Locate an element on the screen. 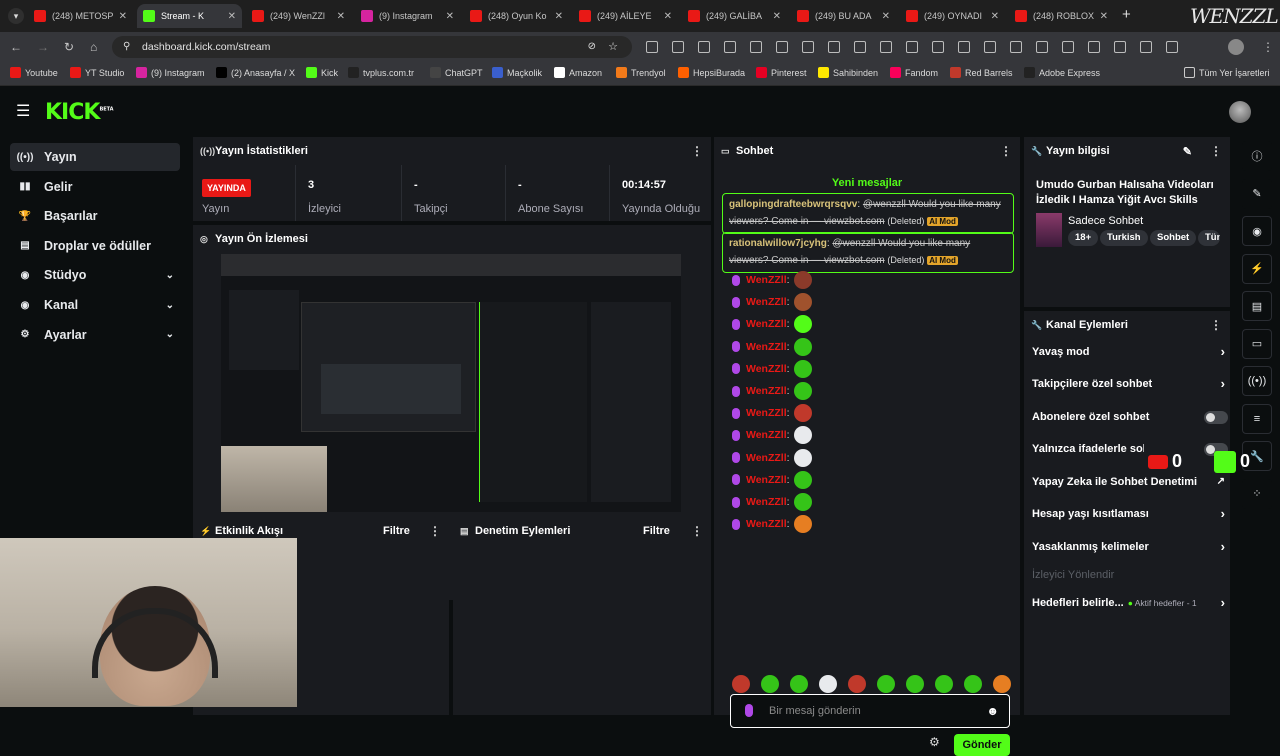 This screenshot has width=1280, height=756. grid-icon is located at coordinates (756, 47).